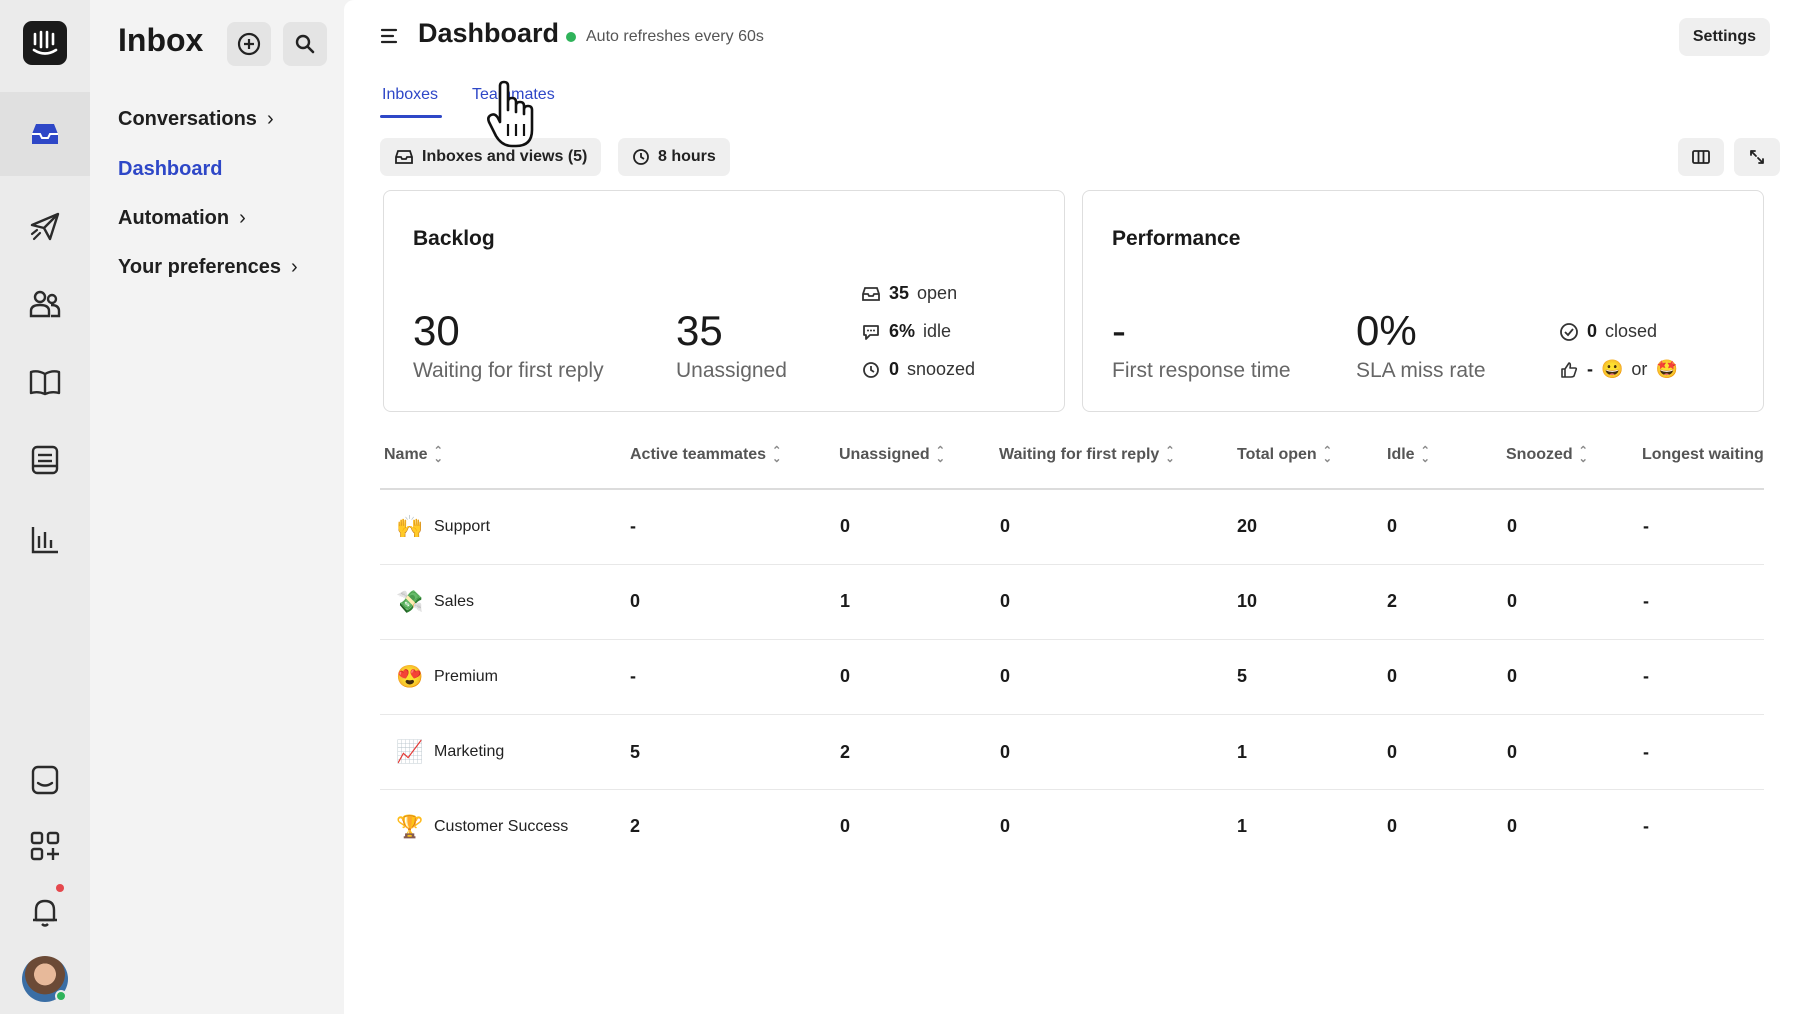 Image resolution: width=1794 pixels, height=1014 pixels. What do you see at coordinates (1408, 455) in the screenshot?
I see `col-header-idle: Idle ⌃ ⌄` at bounding box center [1408, 455].